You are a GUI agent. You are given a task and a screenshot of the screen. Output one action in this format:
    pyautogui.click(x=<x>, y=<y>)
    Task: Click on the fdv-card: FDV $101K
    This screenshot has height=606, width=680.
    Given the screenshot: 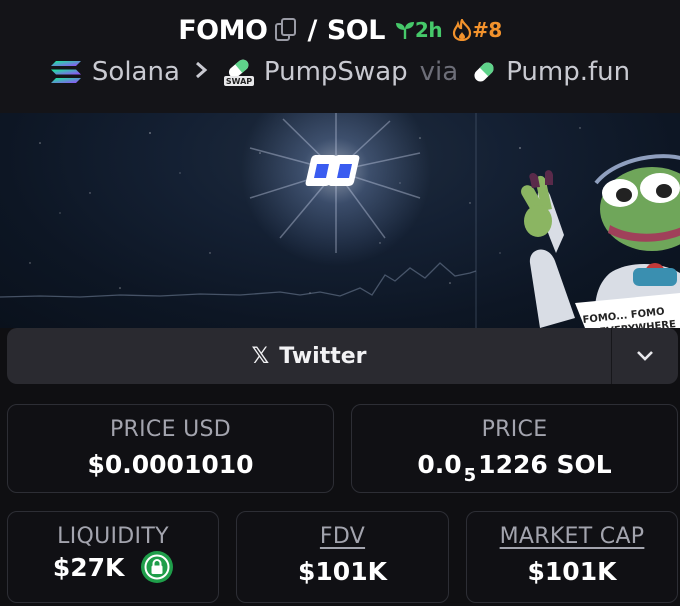 What is the action you would take?
    pyautogui.click(x=342, y=557)
    